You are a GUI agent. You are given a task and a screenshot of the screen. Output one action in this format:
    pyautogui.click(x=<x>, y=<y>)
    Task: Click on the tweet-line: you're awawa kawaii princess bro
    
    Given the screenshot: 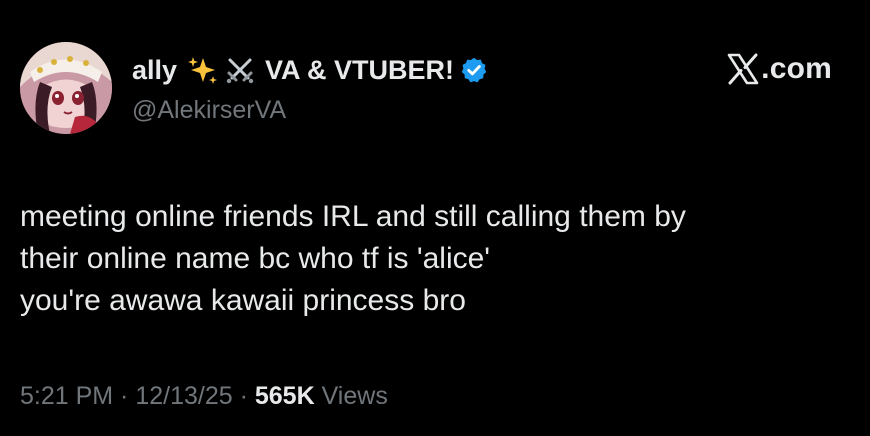 What is the action you would take?
    pyautogui.click(x=243, y=300)
    